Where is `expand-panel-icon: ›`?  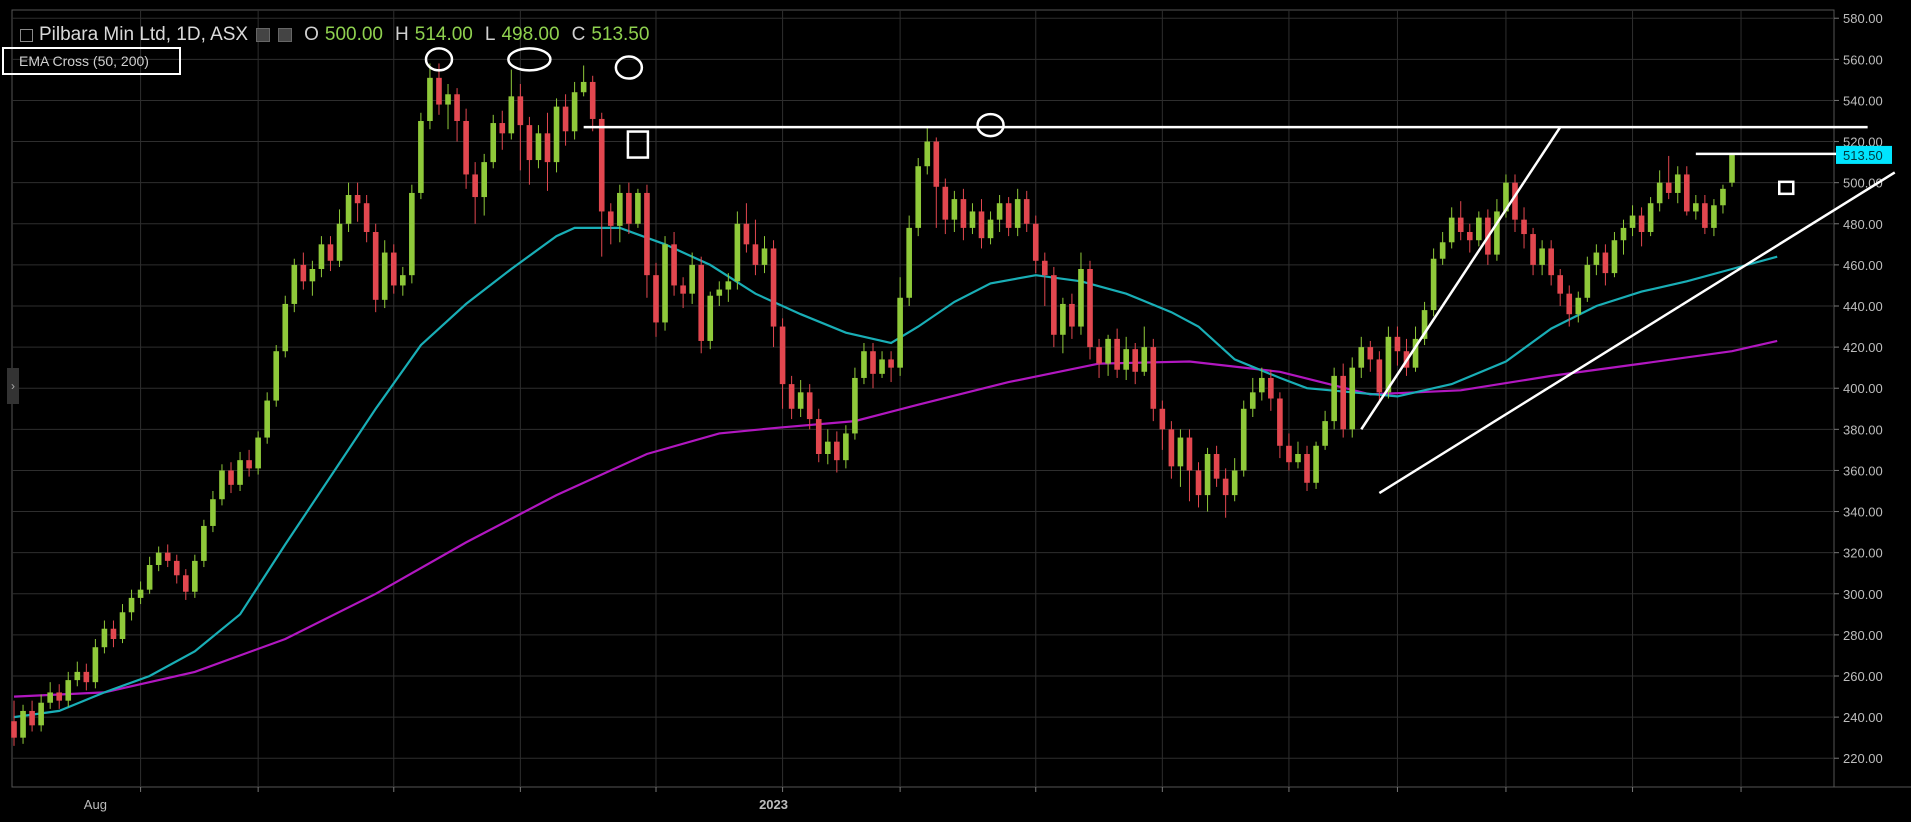
expand-panel-icon: › is located at coordinates (13, 386).